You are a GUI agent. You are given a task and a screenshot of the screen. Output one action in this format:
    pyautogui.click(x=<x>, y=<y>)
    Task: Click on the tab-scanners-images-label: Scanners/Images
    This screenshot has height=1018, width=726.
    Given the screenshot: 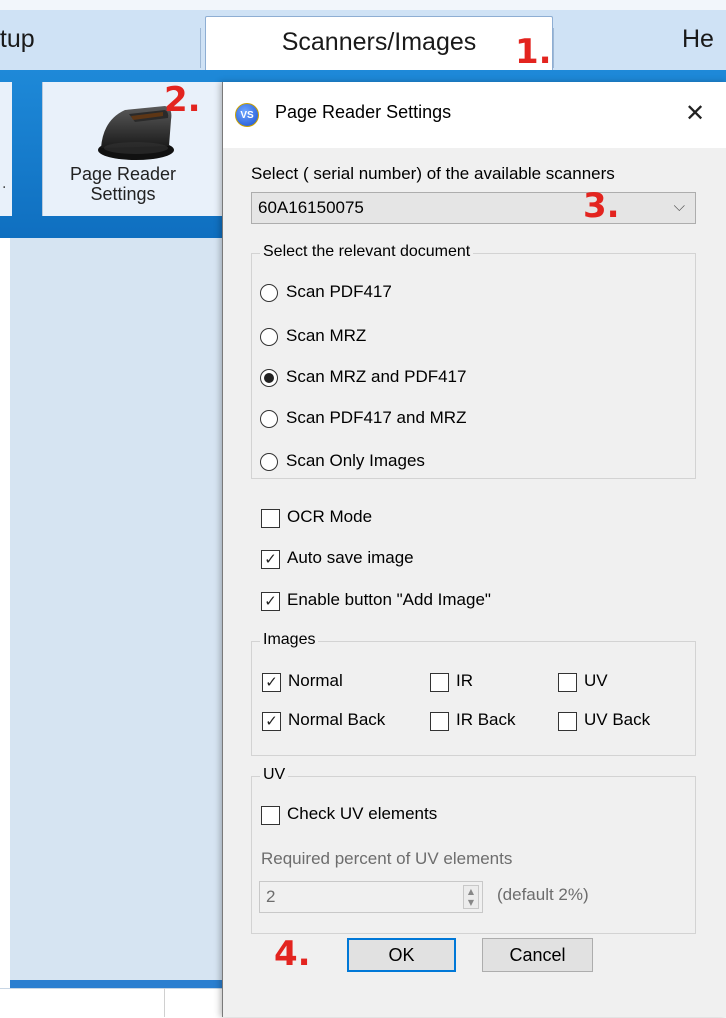 What is the action you would take?
    pyautogui.click(x=379, y=42)
    